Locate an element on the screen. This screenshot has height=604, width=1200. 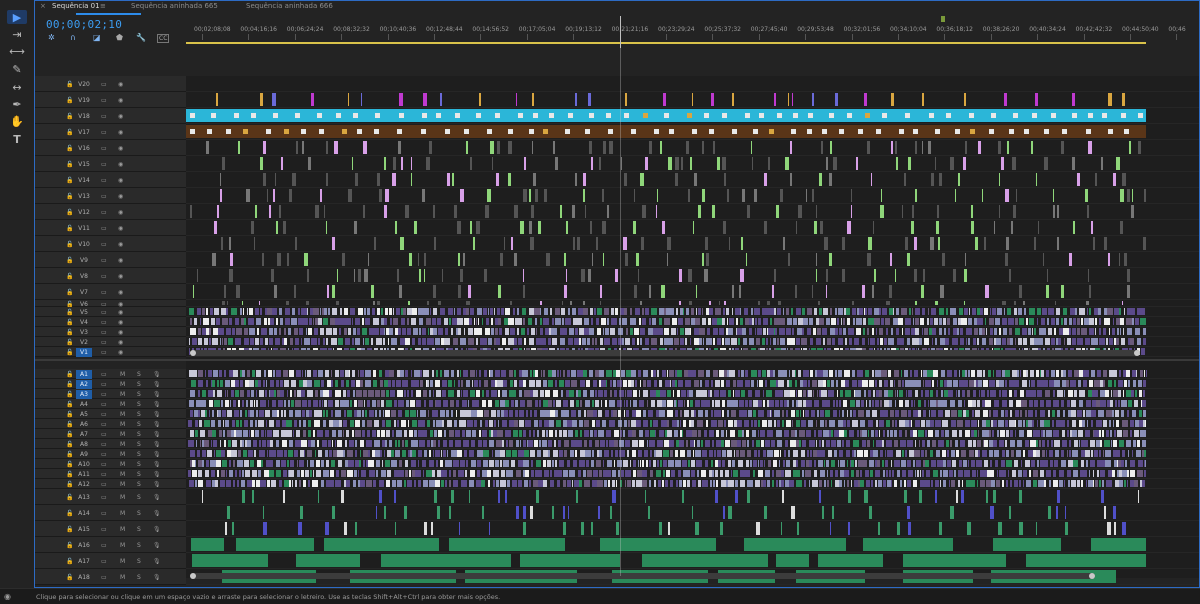
track-header-v5: 🔓V5▭◉ is located at coordinates (110, 312).